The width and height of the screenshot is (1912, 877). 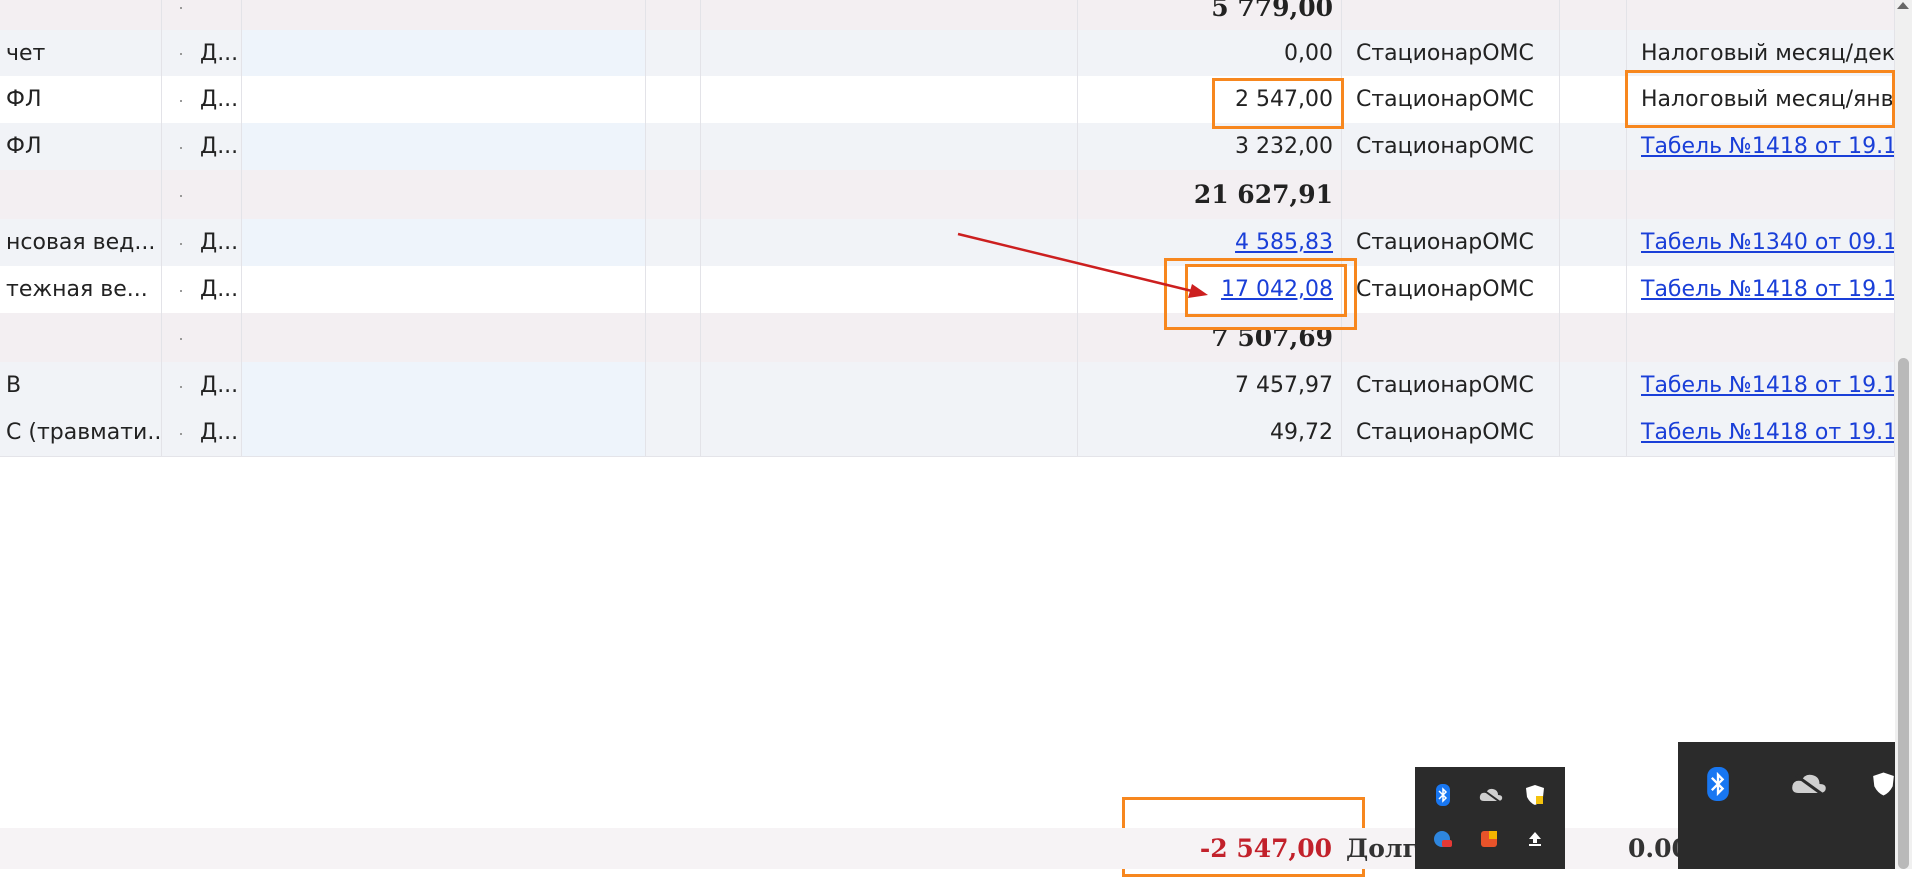 I want to click on app-badge-icon, so click(x=1443, y=839).